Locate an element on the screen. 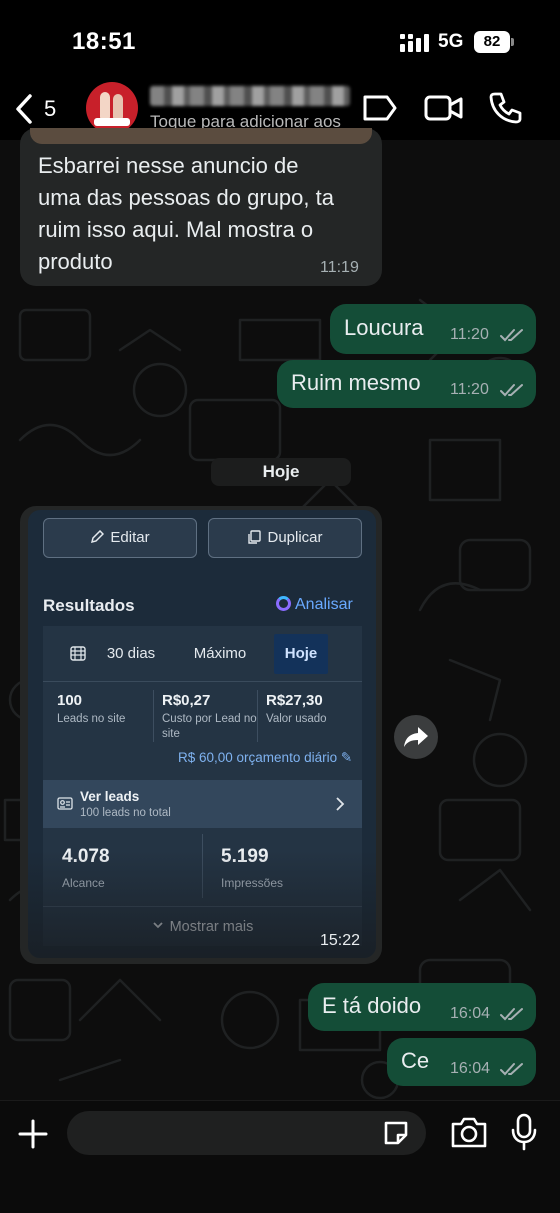 Image resolution: width=560 pixels, height=1213 pixels. outgoing-message-bubble: Ruim mesmo 11:20 is located at coordinates (406, 384).